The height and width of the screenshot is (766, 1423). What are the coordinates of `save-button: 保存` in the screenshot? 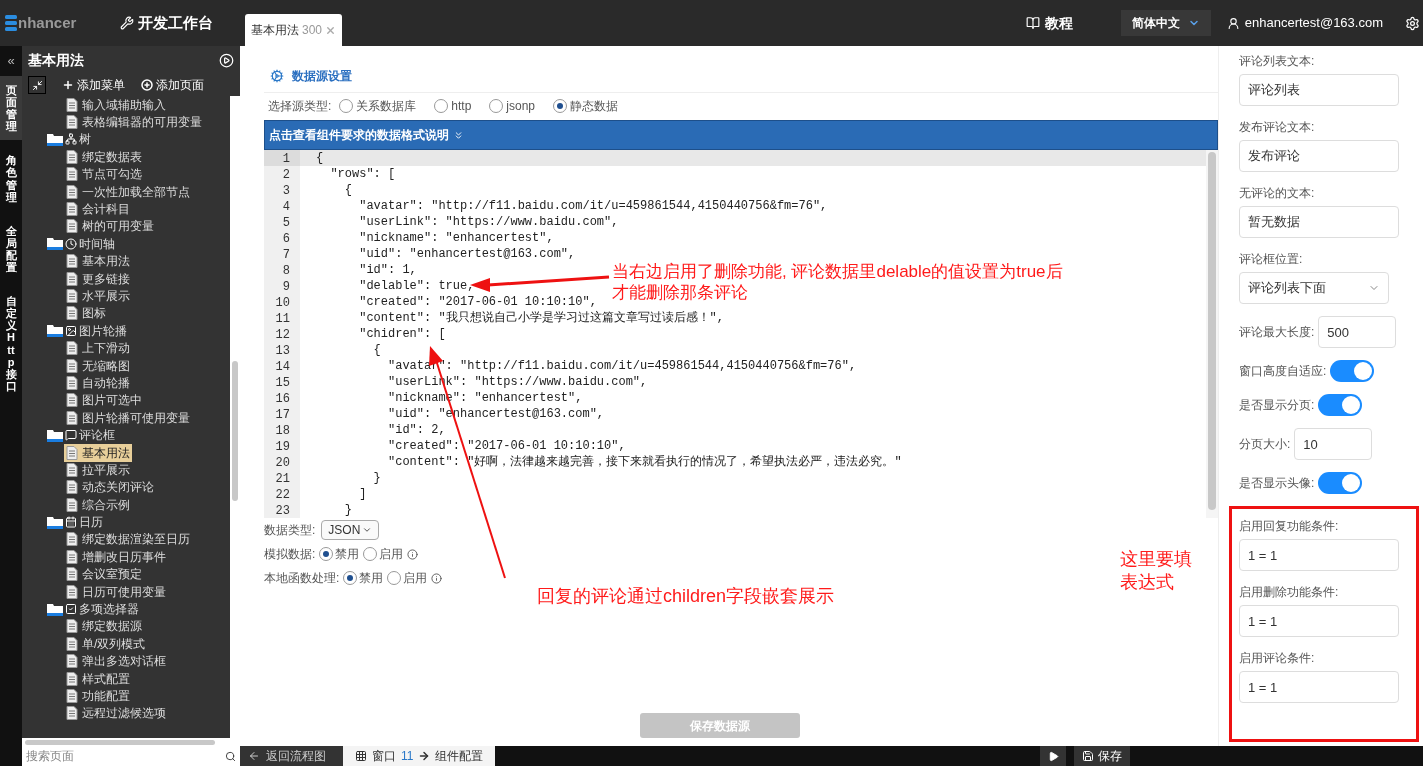 It's located at (1102, 756).